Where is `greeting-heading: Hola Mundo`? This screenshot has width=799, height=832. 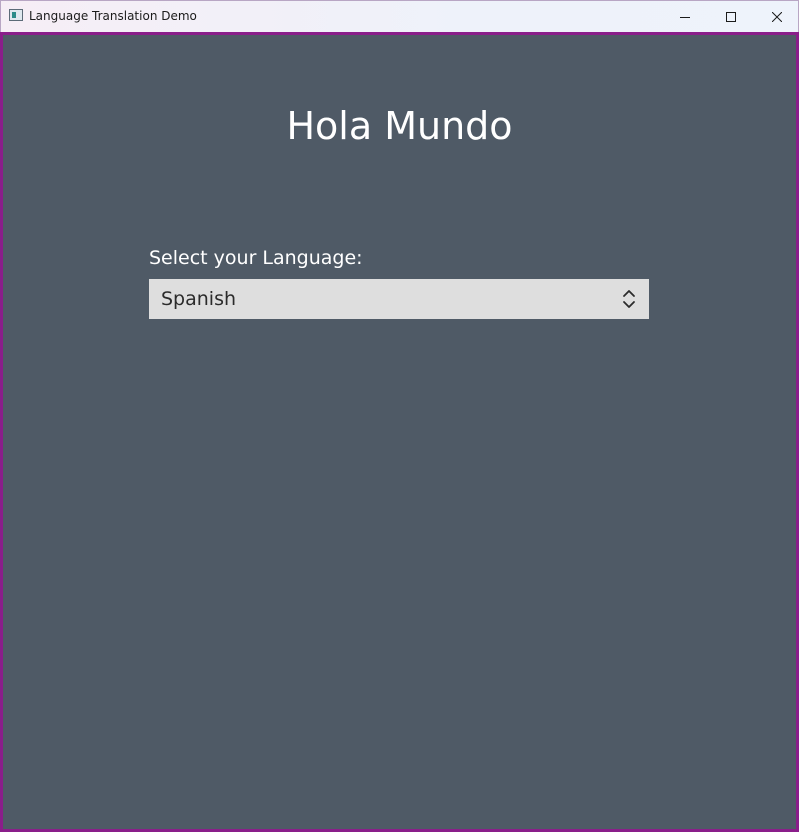 greeting-heading: Hola Mundo is located at coordinates (399, 126).